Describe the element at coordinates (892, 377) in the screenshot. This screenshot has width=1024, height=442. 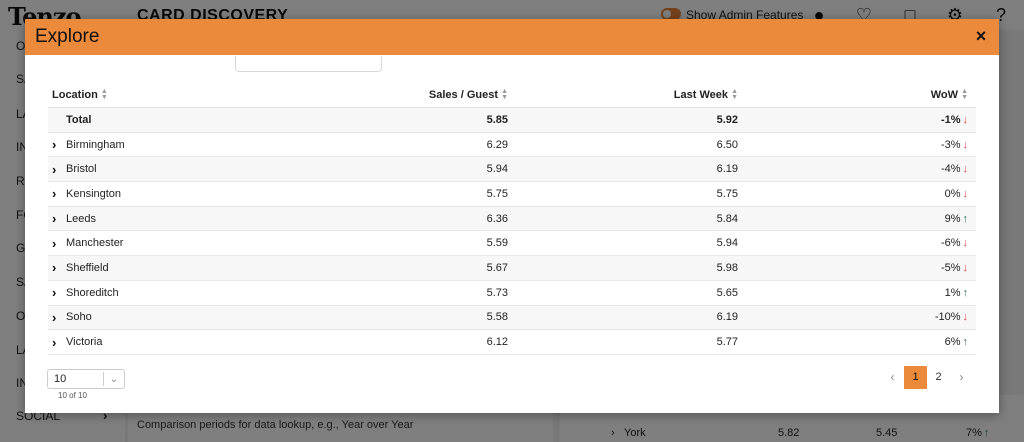
I see `prev-page-button: ‹` at that location.